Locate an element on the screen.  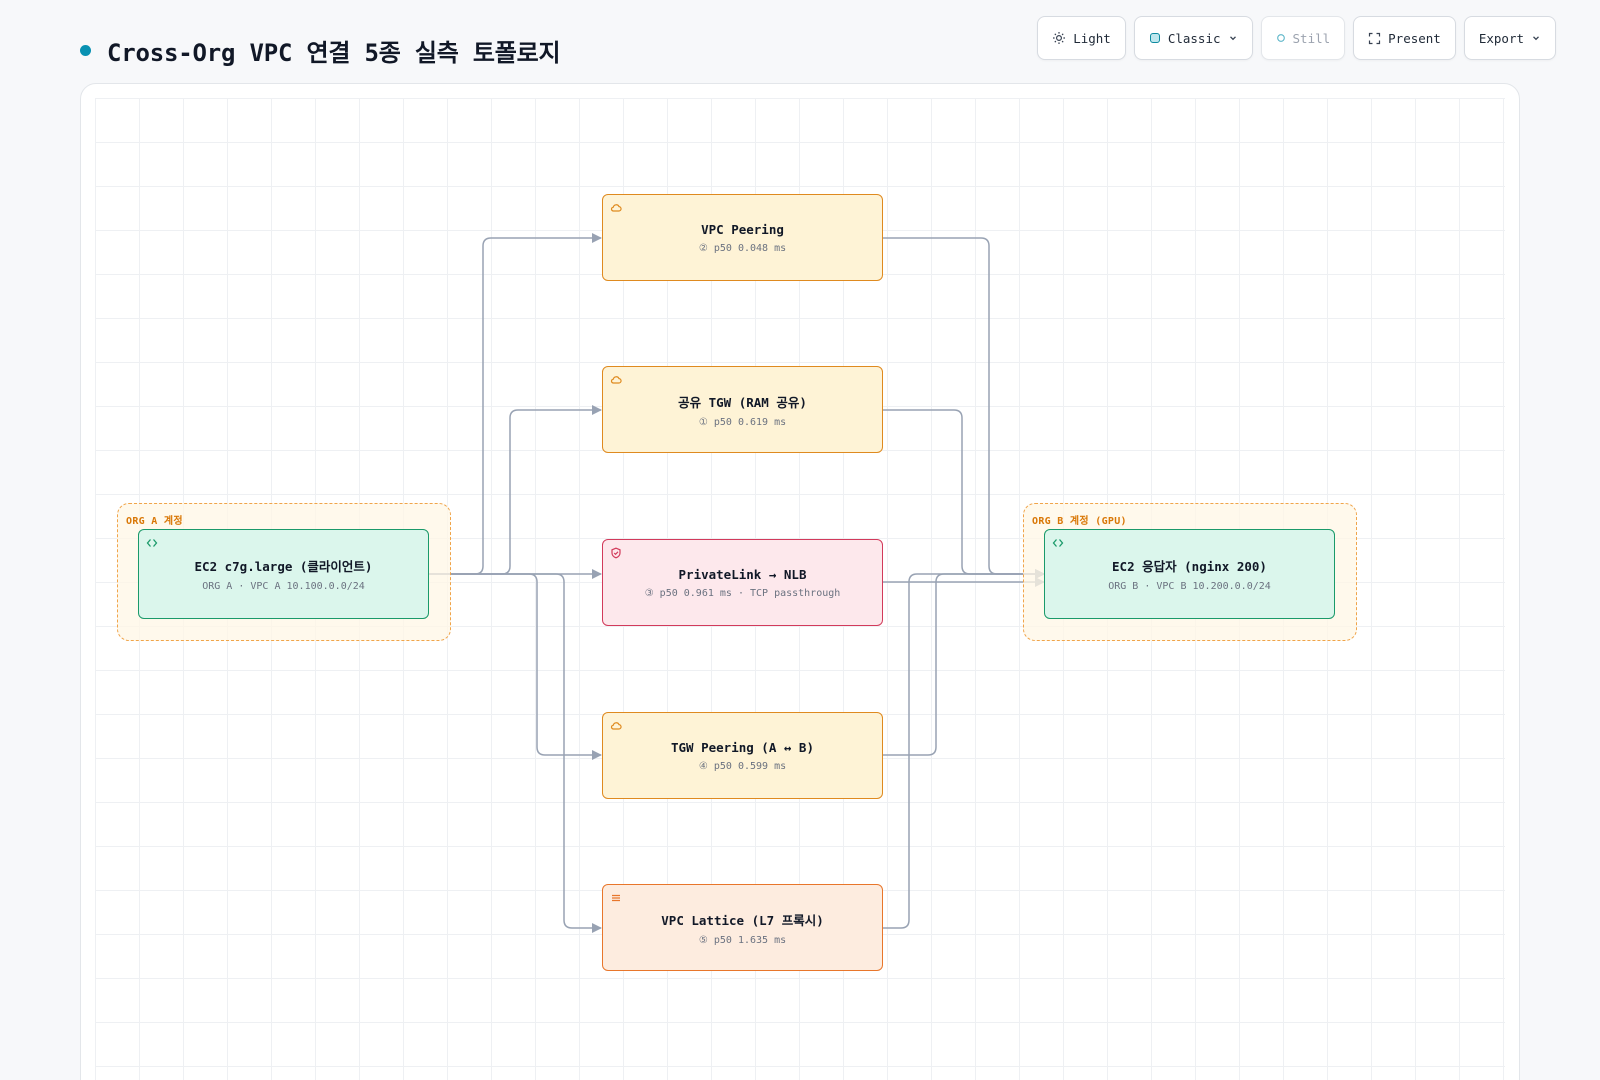
org-a-group-label: ORG A 계정 is located at coordinates (154, 521).